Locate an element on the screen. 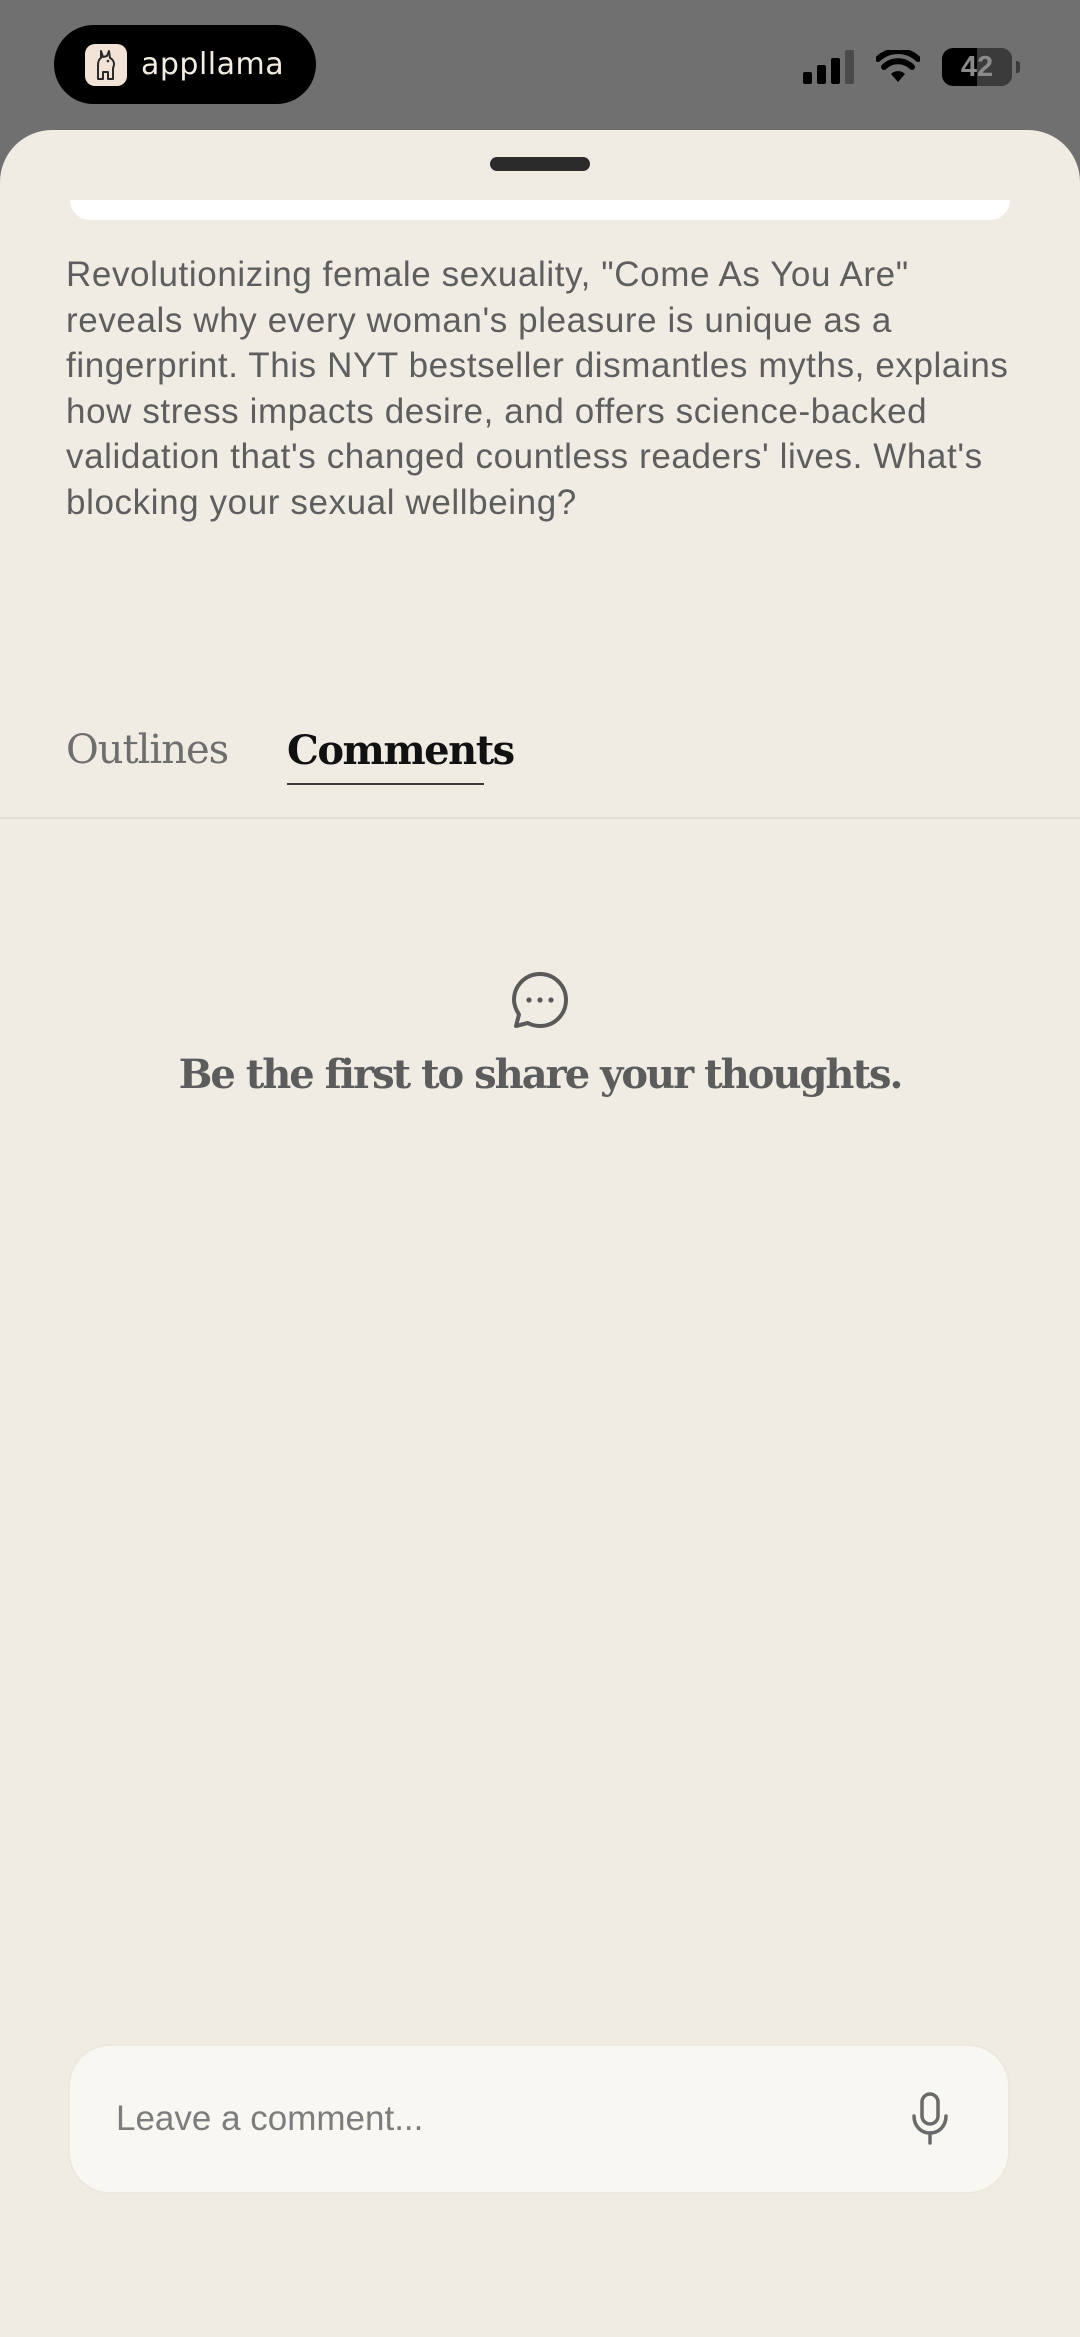 The width and height of the screenshot is (1080, 2337). llama-logo-icon is located at coordinates (106, 64).